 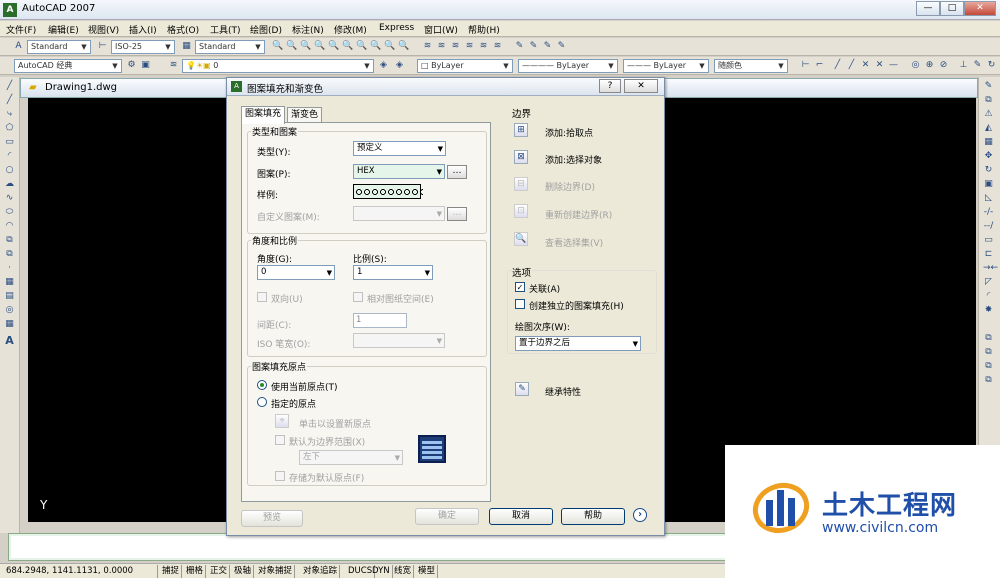 What do you see at coordinates (9, 324) in the screenshot?
I see `table-icon: ▦` at bounding box center [9, 324].